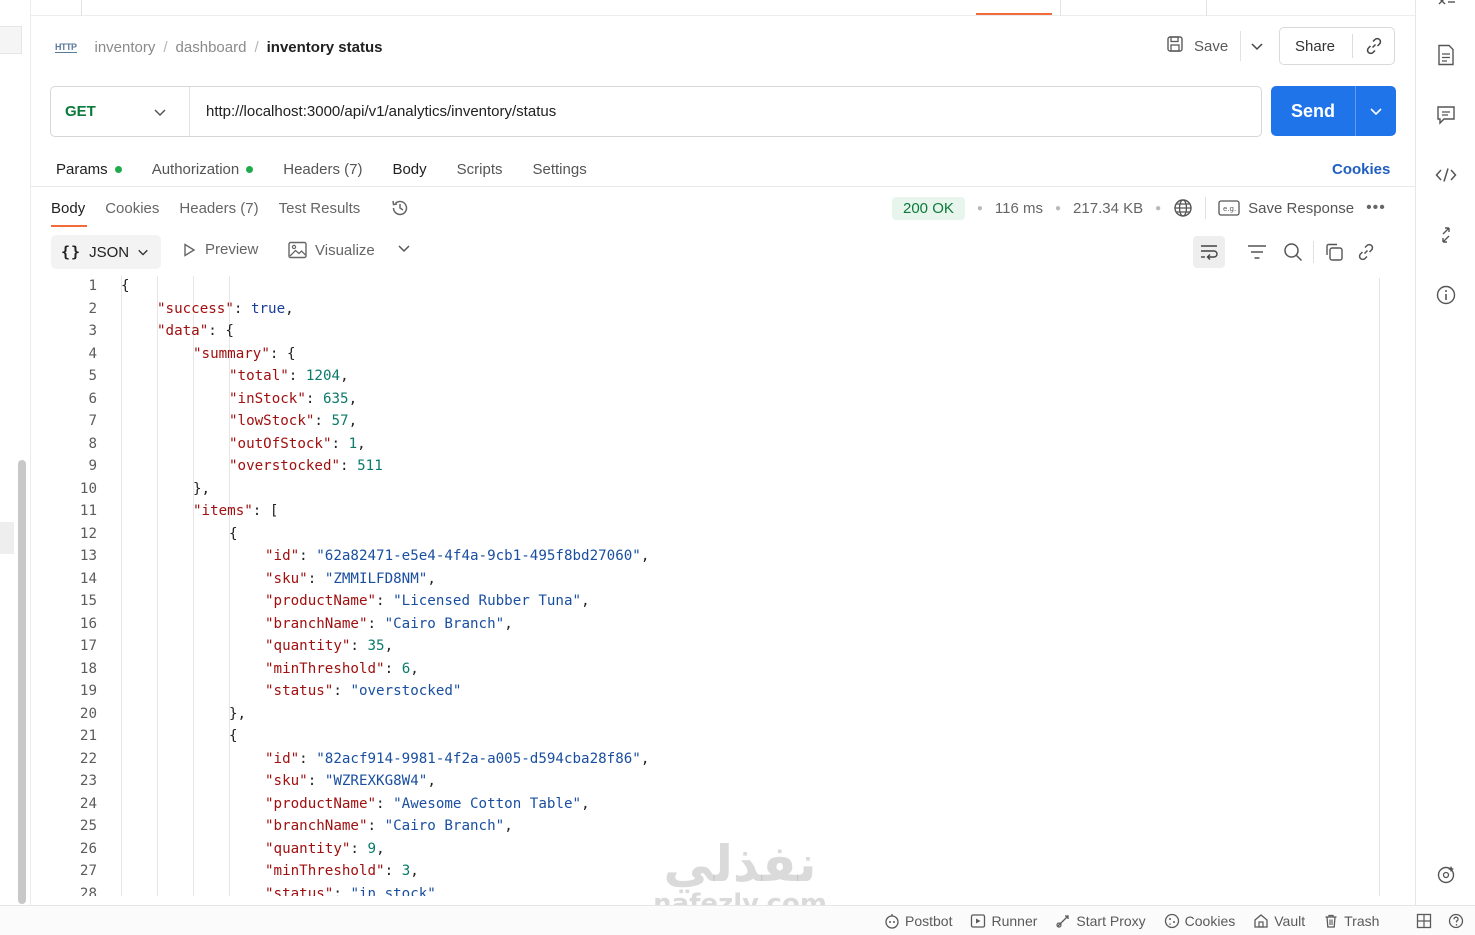 Image resolution: width=1475 pixels, height=935 pixels. Describe the element at coordinates (219, 249) in the screenshot. I see `preview-button: Preview` at that location.